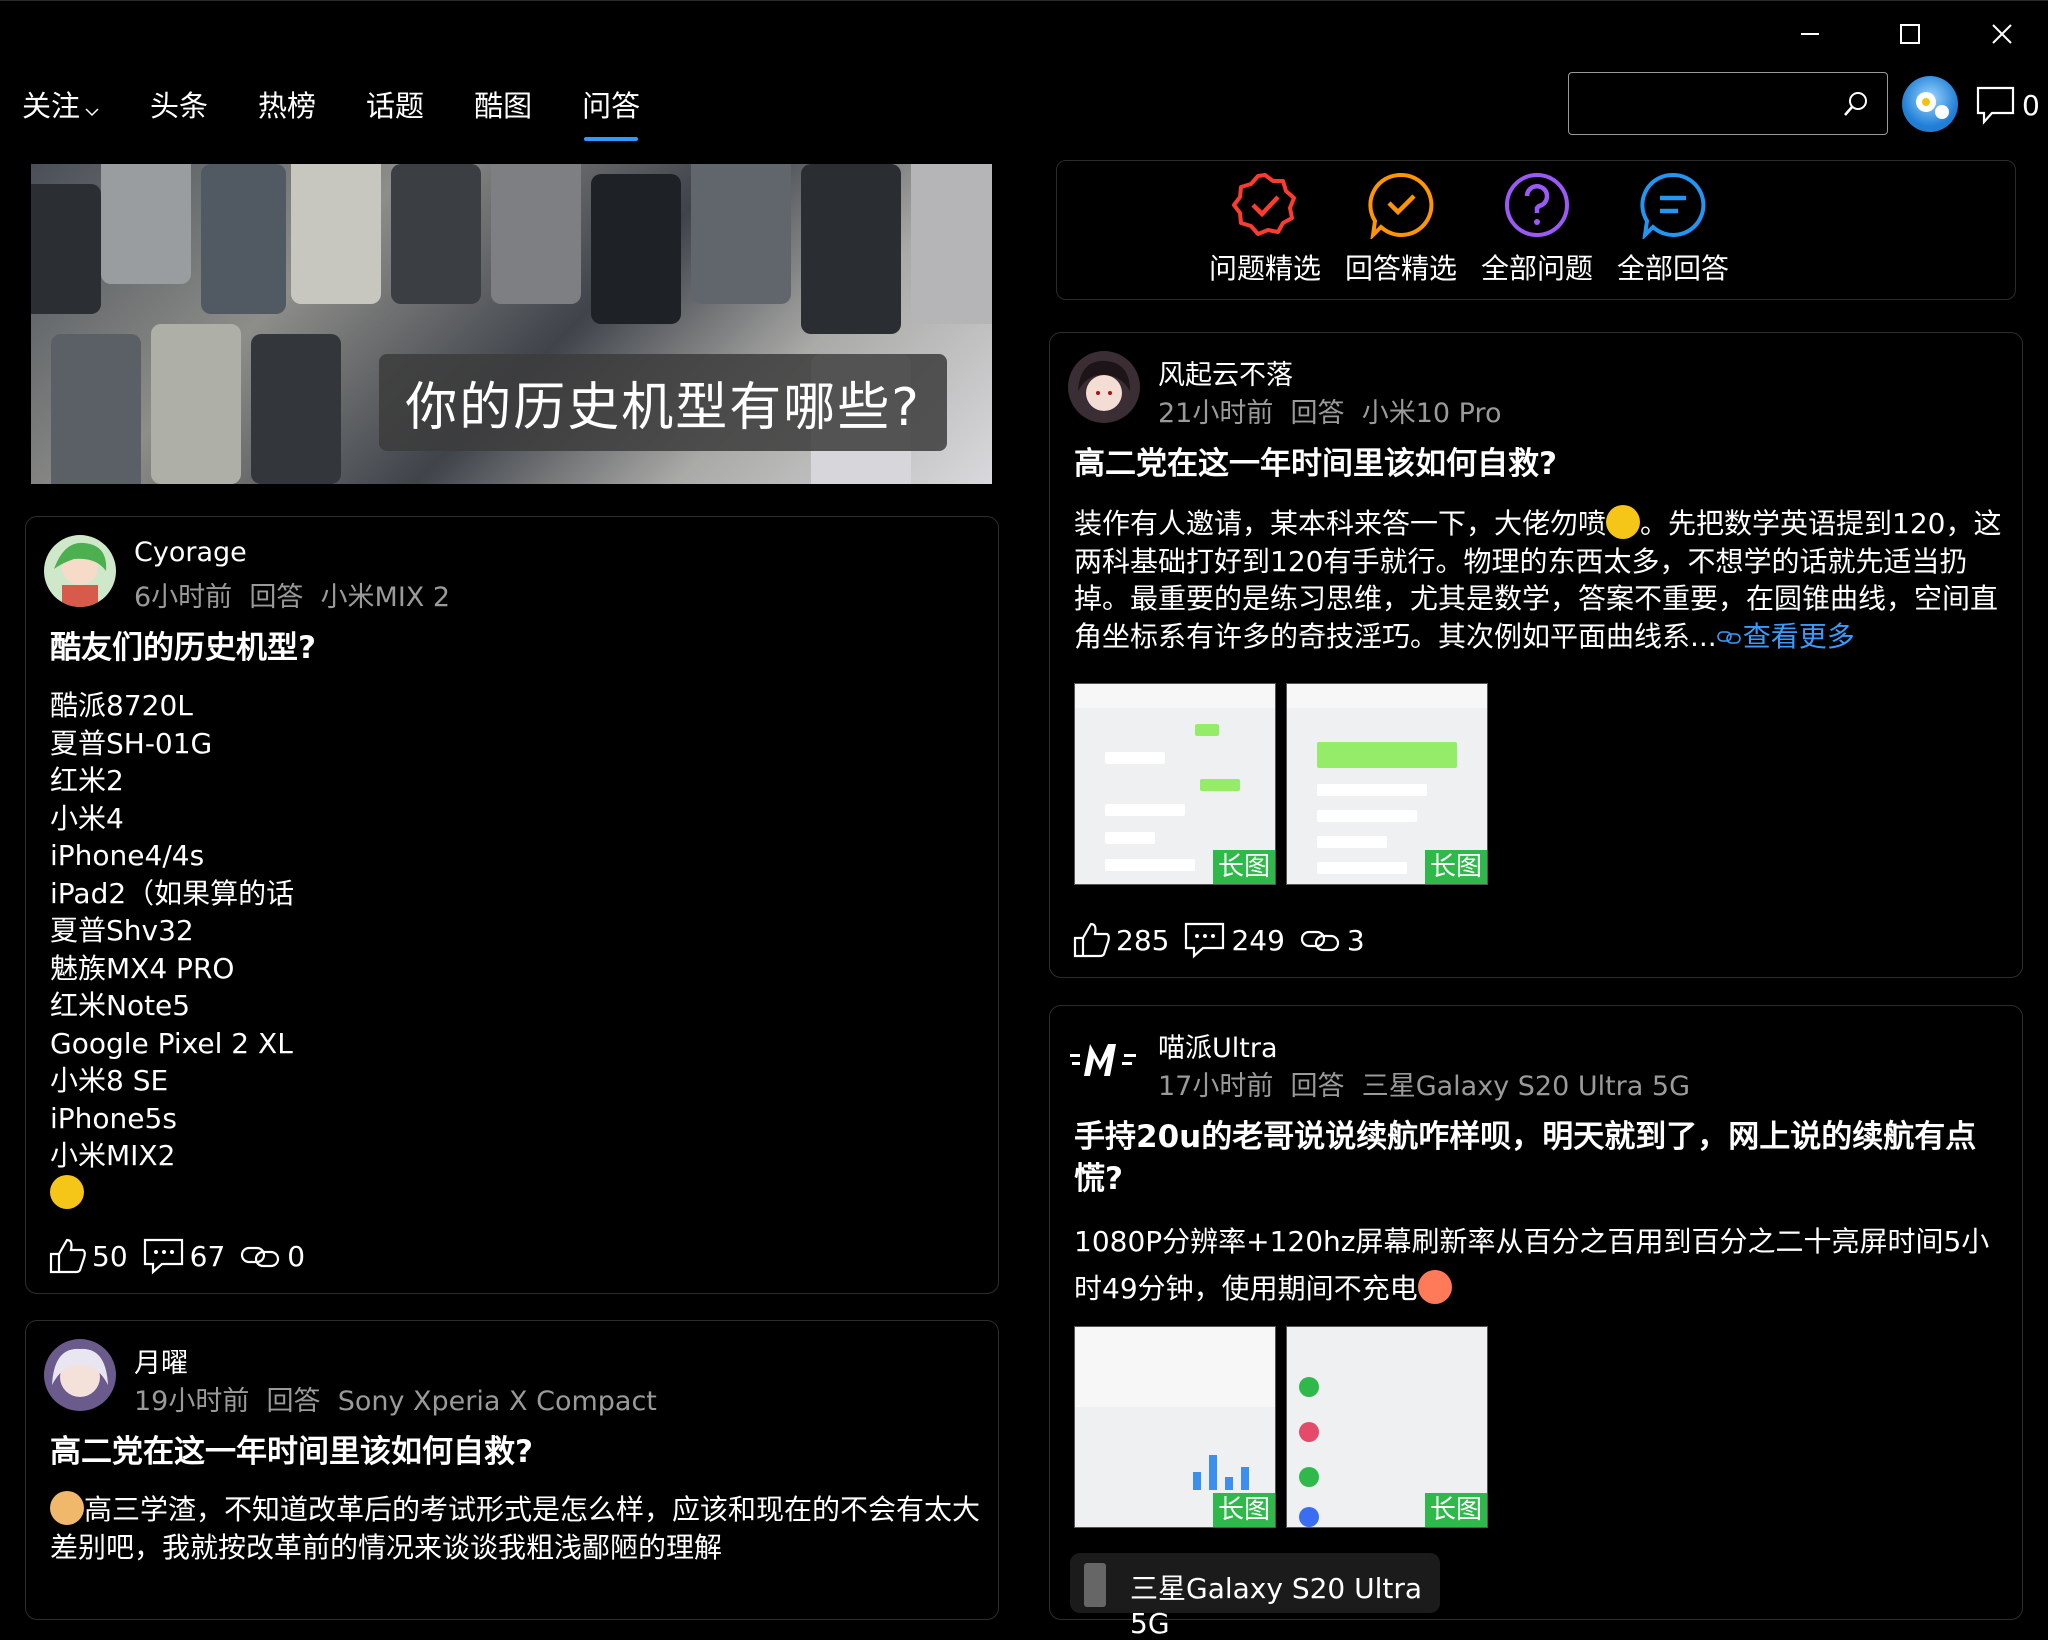 This screenshot has width=2048, height=1640. What do you see at coordinates (503, 110) in the screenshot?
I see `tab-cool-pics: 酷图` at bounding box center [503, 110].